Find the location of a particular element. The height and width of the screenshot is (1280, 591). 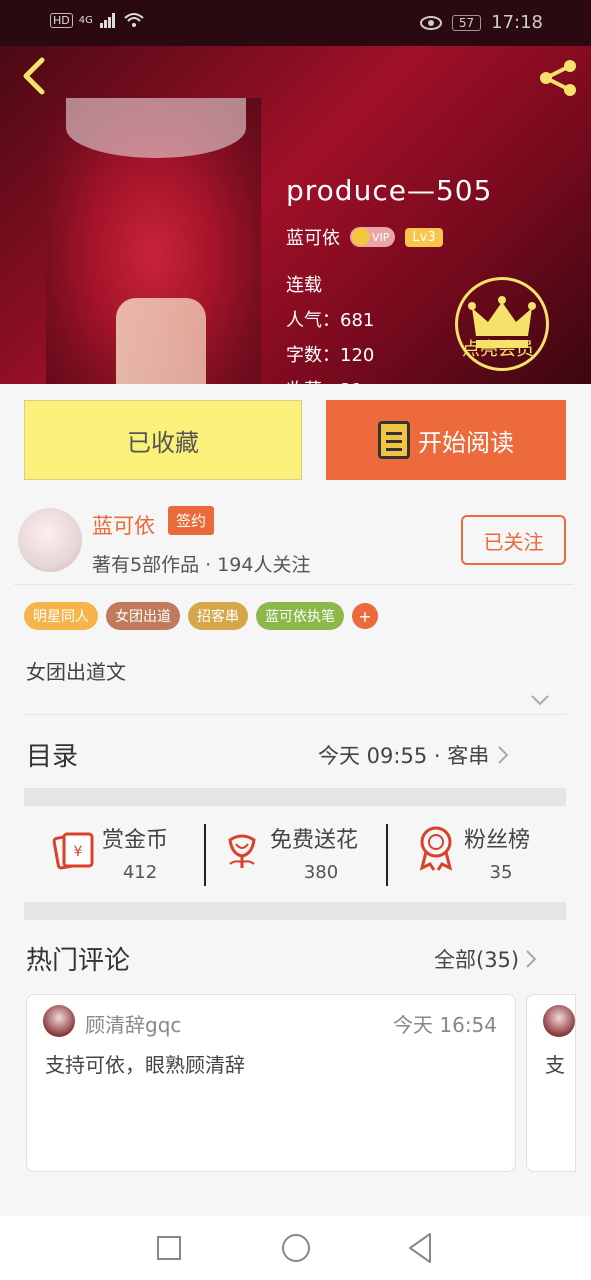

back-triangle-icon is located at coordinates (420, 1248).